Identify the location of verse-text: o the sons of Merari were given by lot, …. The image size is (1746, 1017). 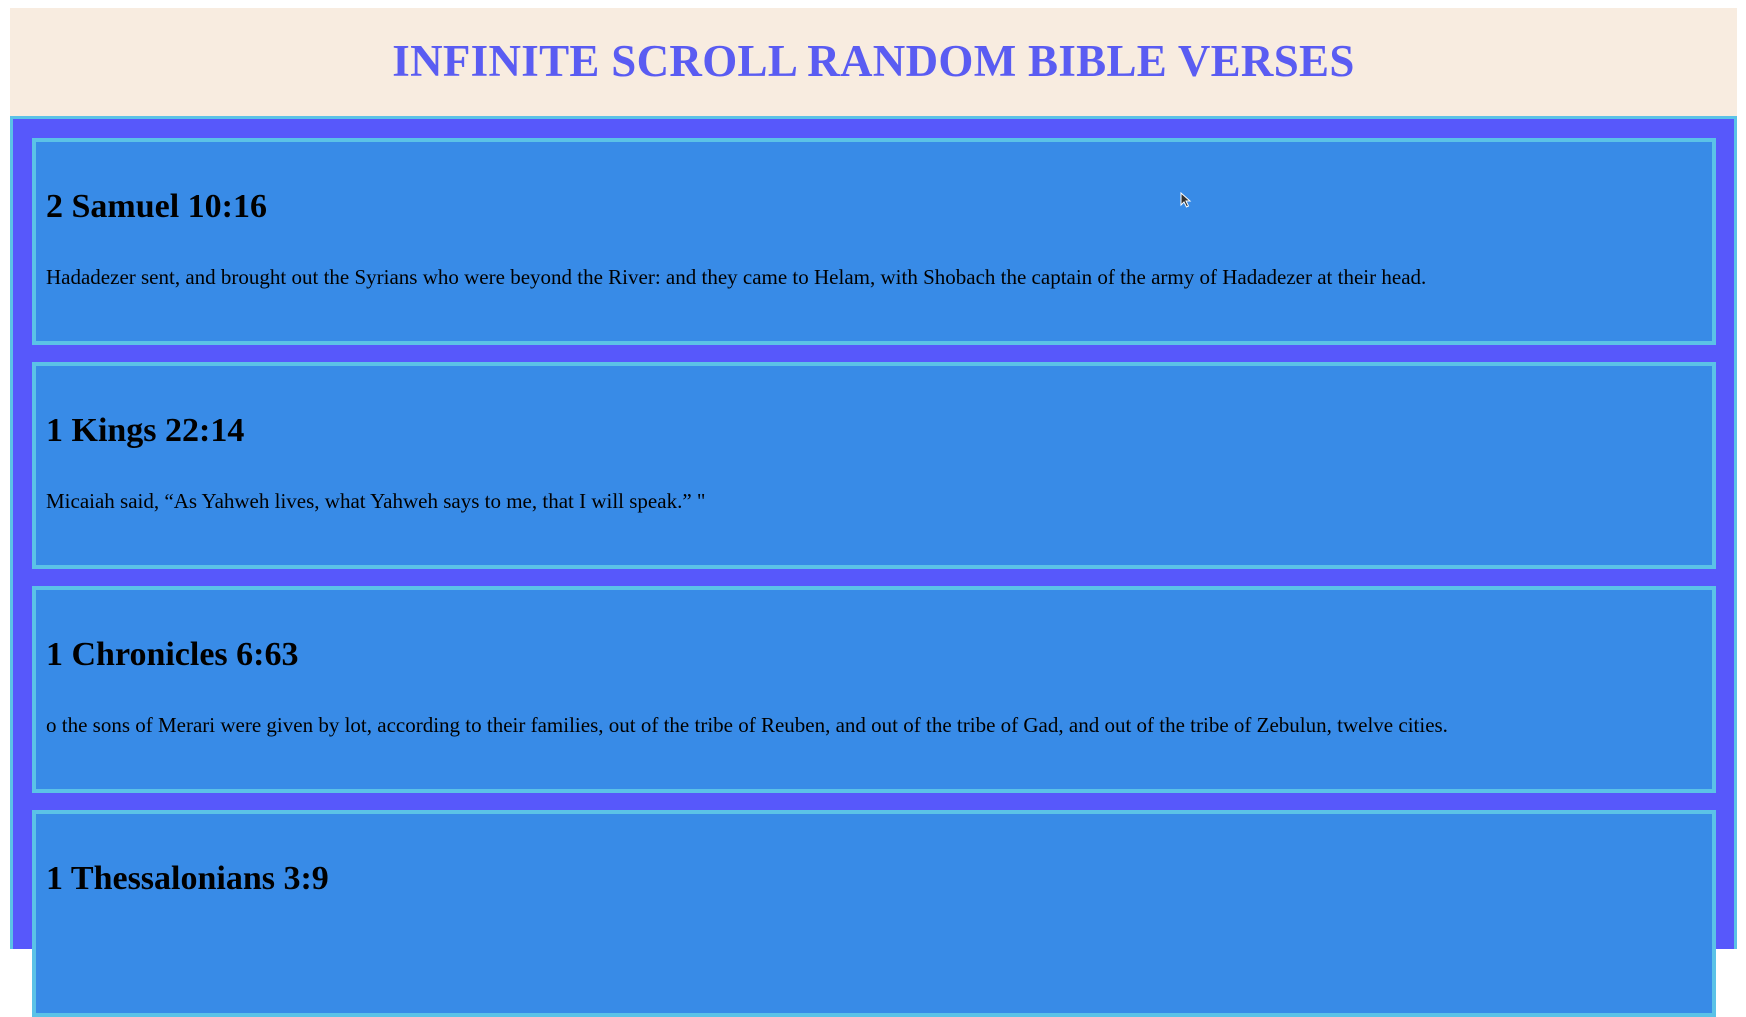
(747, 725).